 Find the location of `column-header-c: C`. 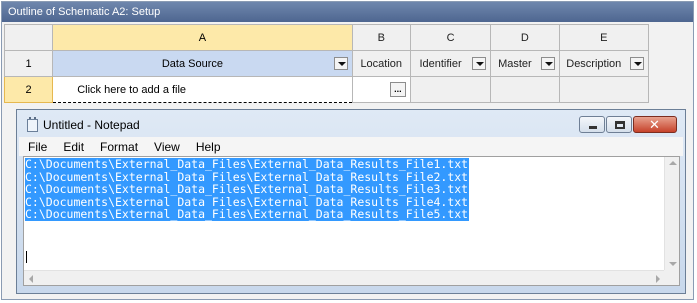

column-header-c: C is located at coordinates (450, 37).